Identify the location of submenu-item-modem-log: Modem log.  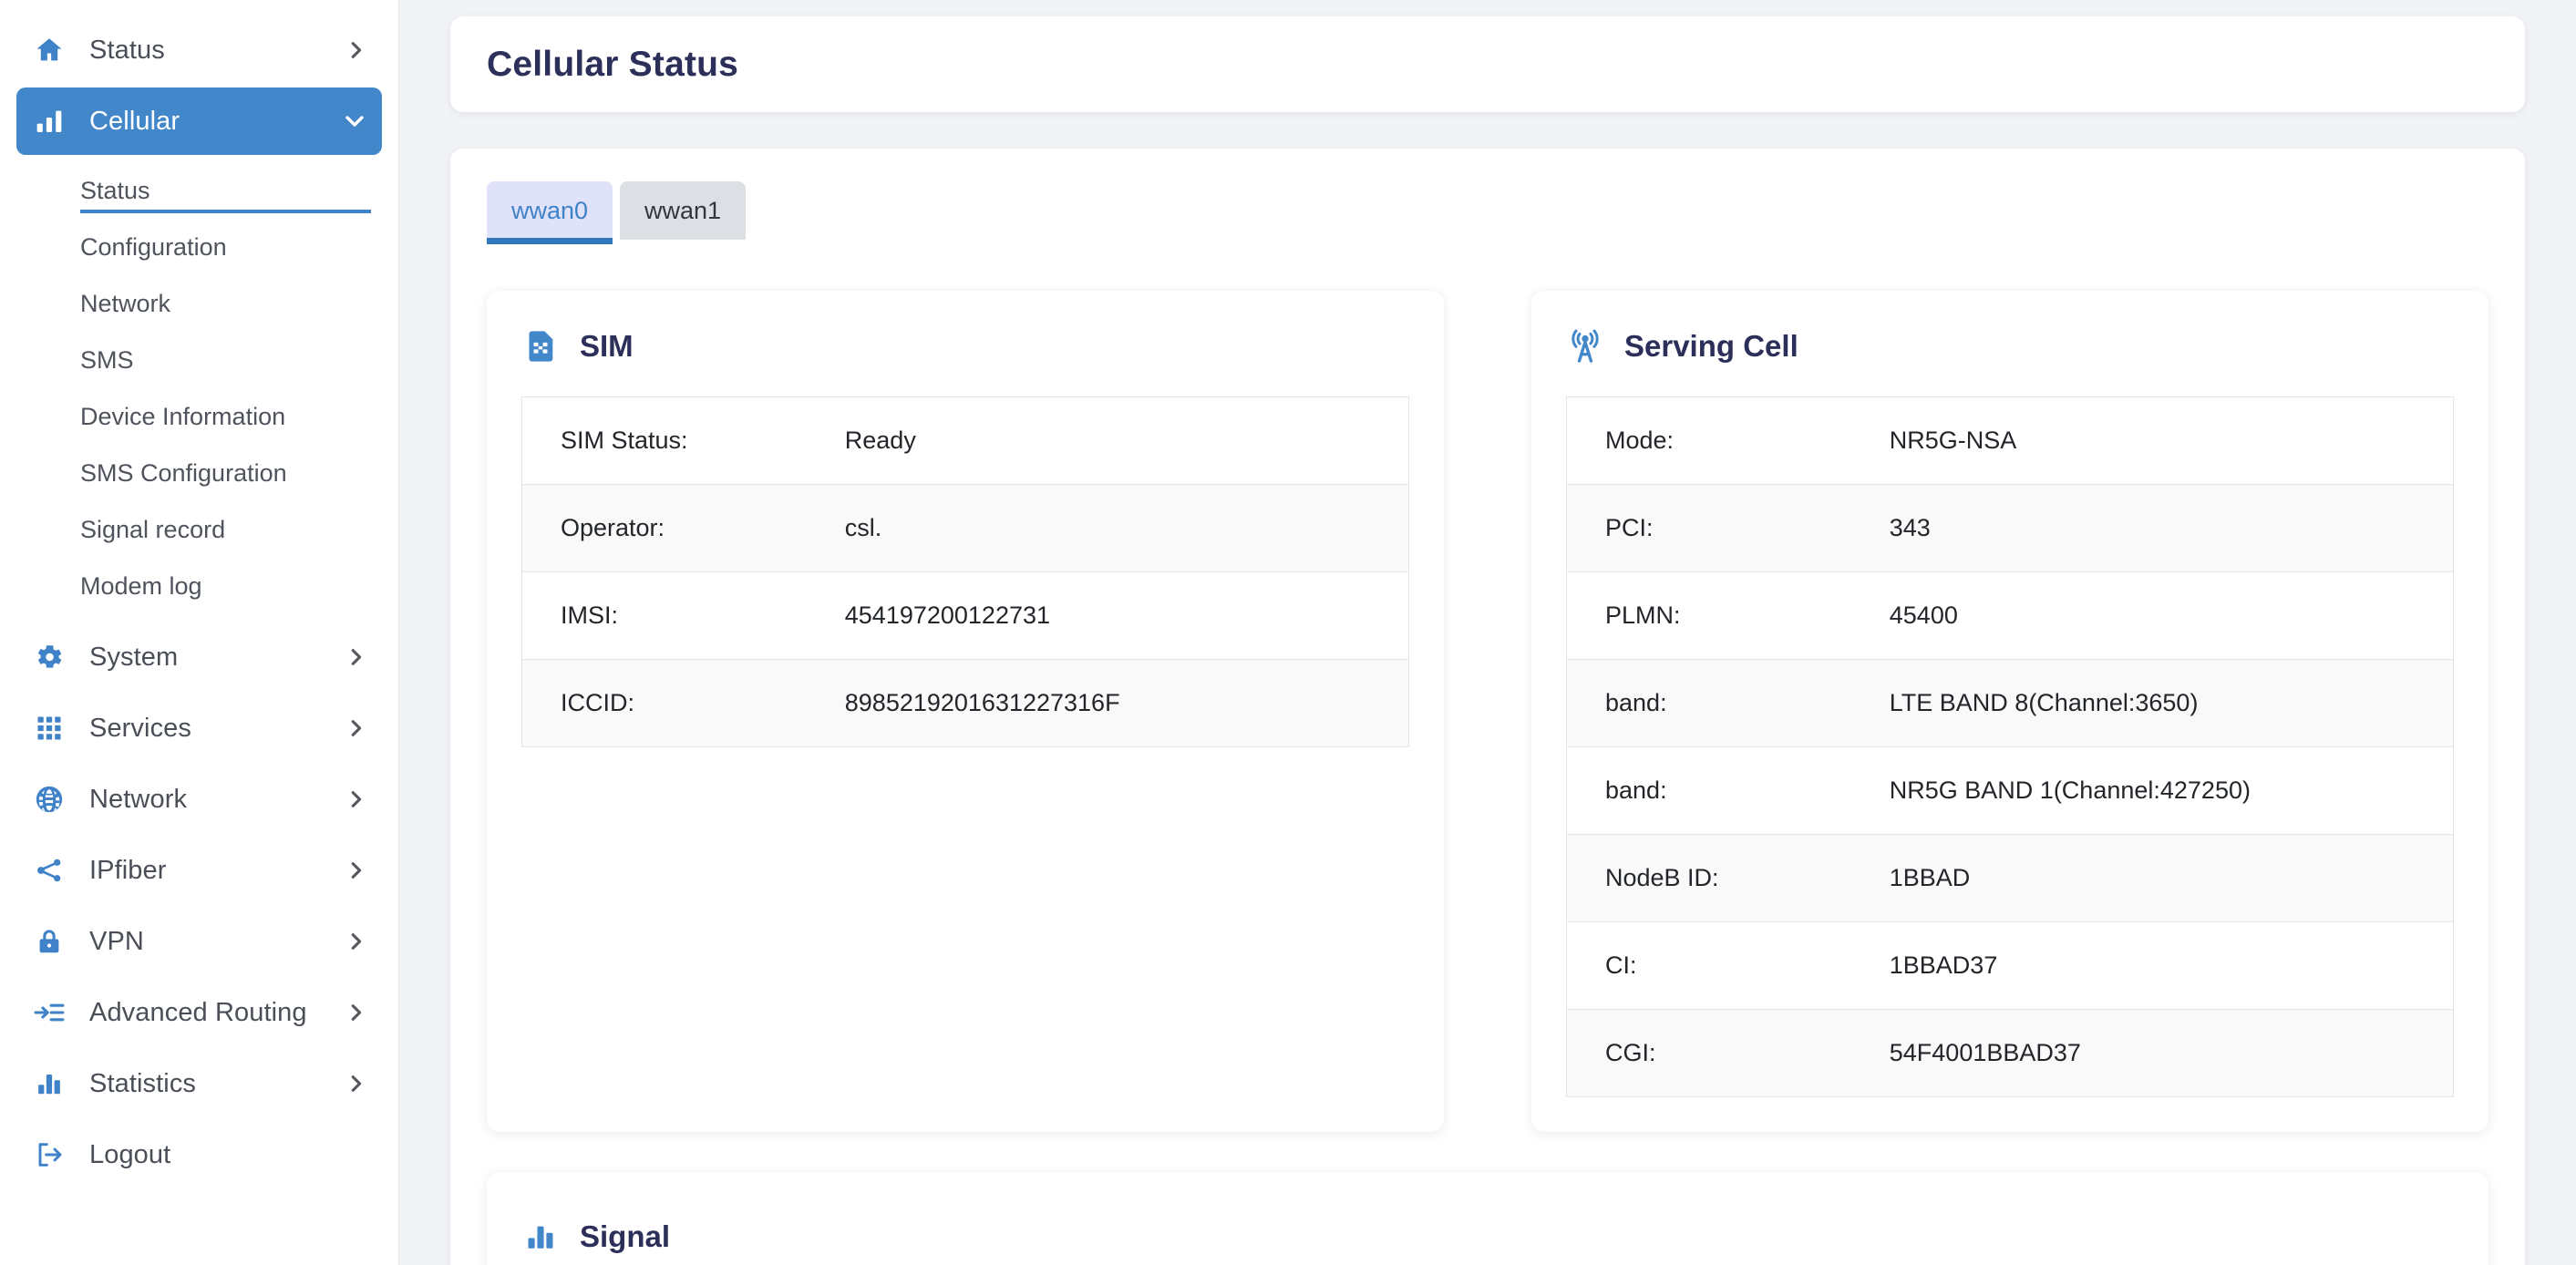
(199, 586).